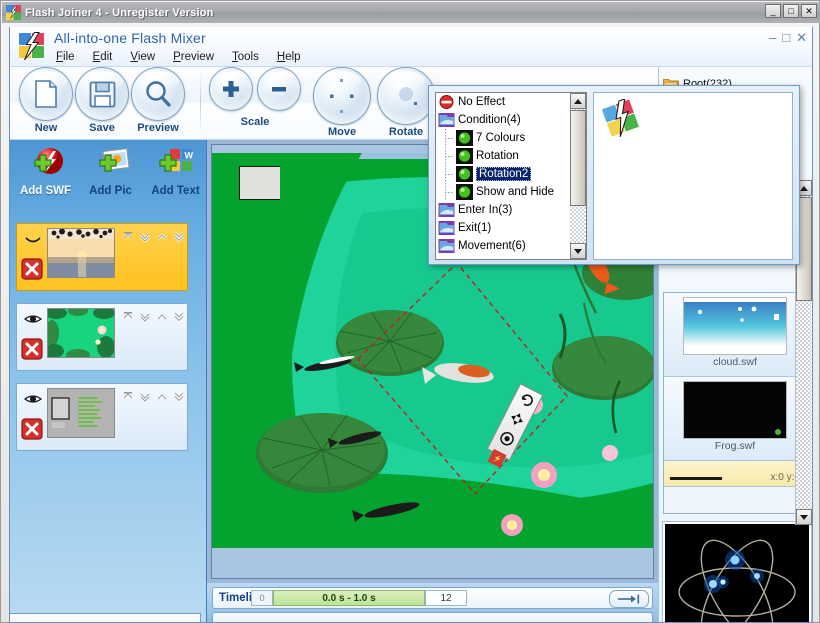 The height and width of the screenshot is (623, 820). I want to click on clipped-yellow-thumb, so click(696, 478).